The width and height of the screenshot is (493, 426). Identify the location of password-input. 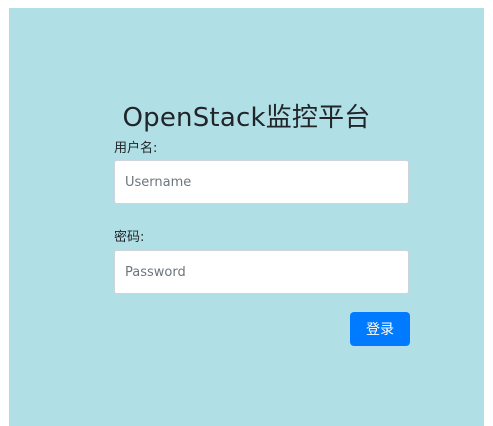
(261, 272).